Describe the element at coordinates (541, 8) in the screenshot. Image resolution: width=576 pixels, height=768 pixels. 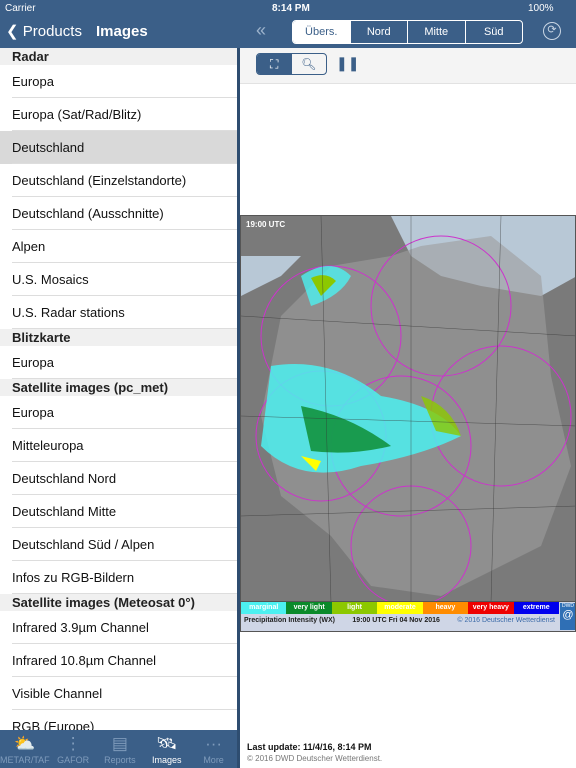
I see `battery: 100%` at that location.